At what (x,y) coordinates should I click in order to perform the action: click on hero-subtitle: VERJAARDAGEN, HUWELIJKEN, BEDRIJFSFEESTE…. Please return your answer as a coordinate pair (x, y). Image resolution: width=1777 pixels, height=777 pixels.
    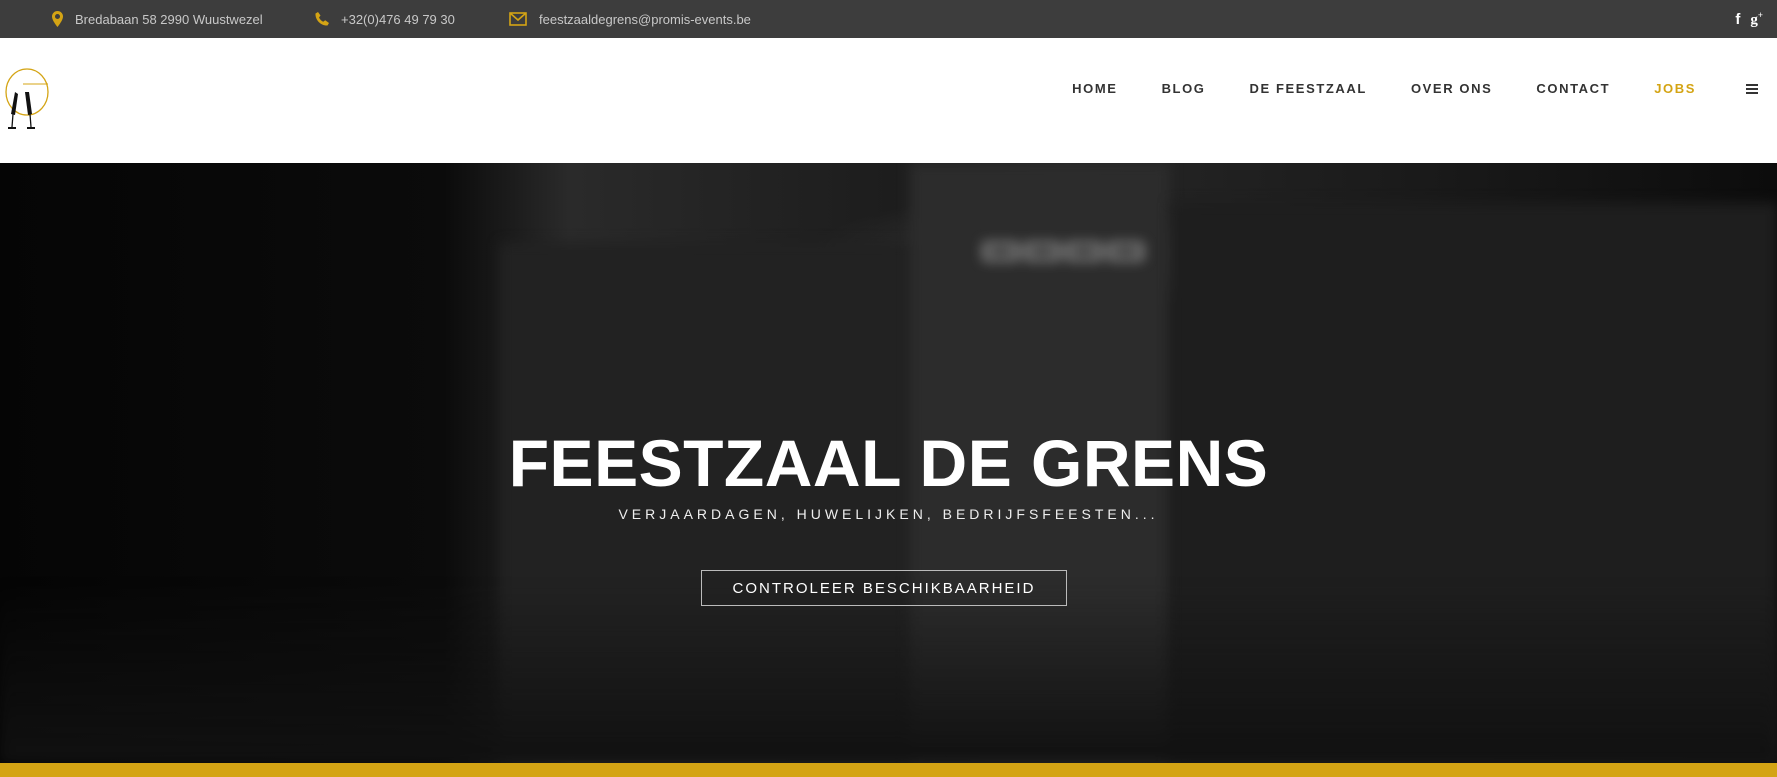
    Looking at the image, I should click on (888, 514).